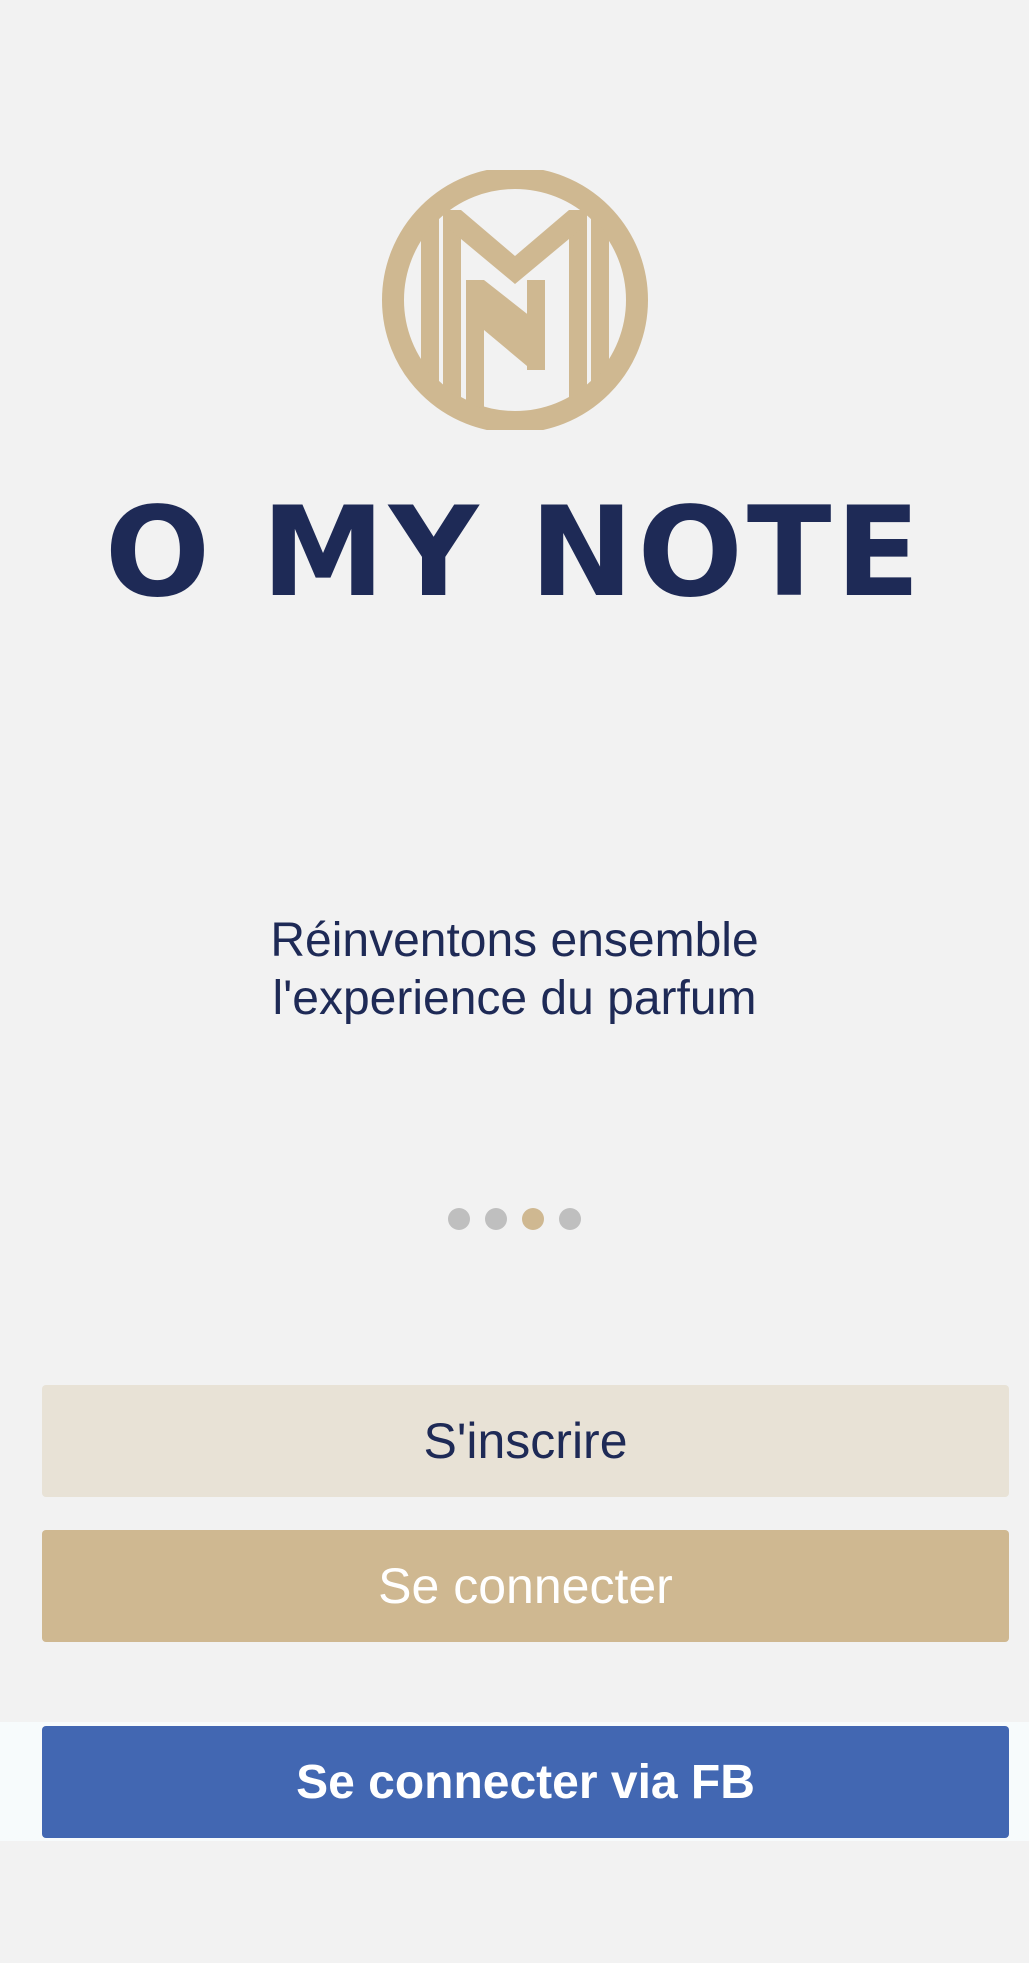  I want to click on om-monogram-icon, so click(514, 300).